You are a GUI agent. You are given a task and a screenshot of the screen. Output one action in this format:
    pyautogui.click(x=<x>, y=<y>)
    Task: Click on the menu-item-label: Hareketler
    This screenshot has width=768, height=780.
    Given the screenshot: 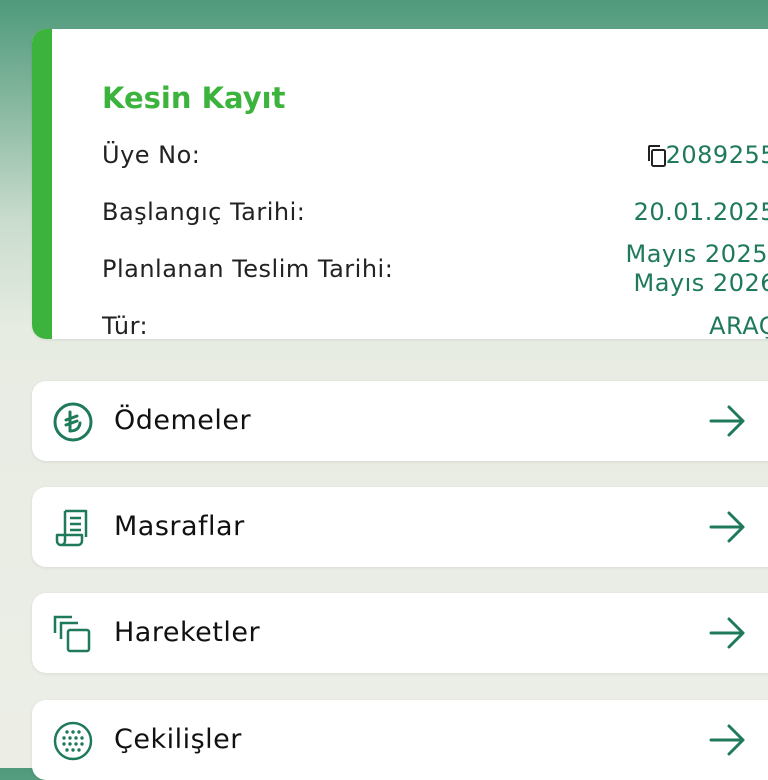 What is the action you would take?
    pyautogui.click(x=187, y=632)
    